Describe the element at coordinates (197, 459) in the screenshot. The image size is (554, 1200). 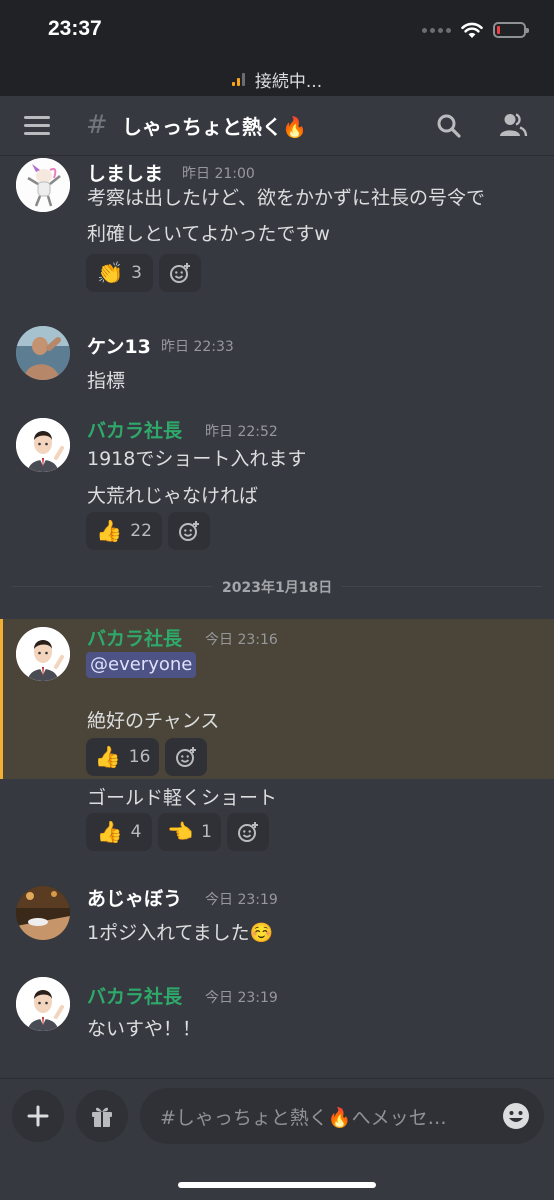
I see `message-text: 1918でショート入れます` at that location.